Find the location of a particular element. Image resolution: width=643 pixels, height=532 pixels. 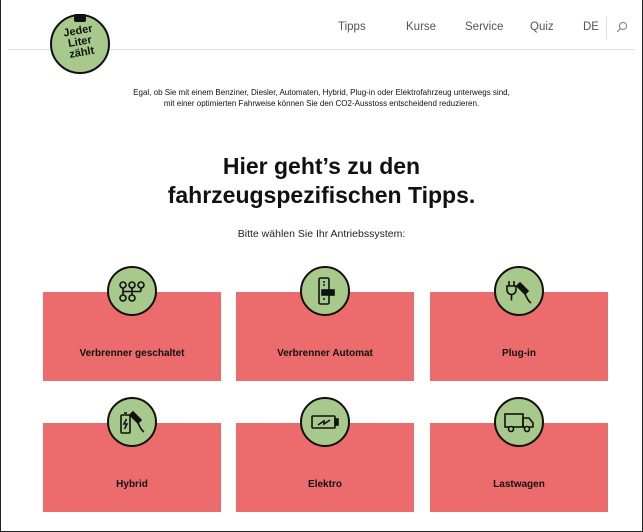

card-verbrenner-automat: Verbrenner Automat is located at coordinates (325, 323).